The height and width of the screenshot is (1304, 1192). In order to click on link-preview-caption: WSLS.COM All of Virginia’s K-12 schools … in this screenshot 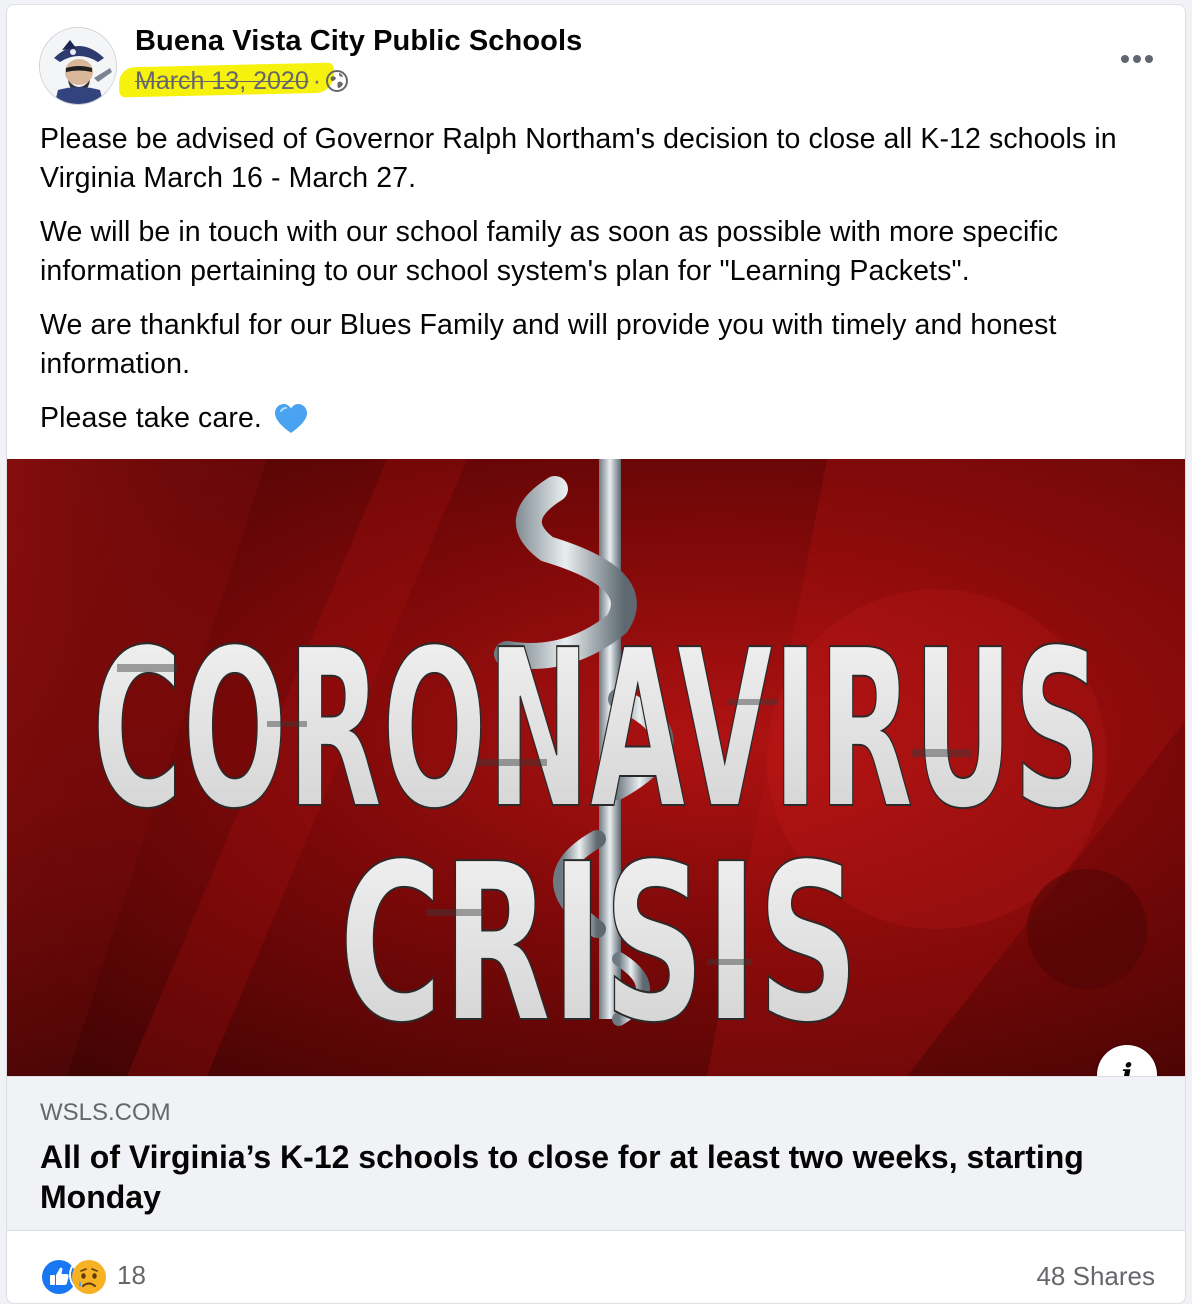, I will do `click(596, 1153)`.